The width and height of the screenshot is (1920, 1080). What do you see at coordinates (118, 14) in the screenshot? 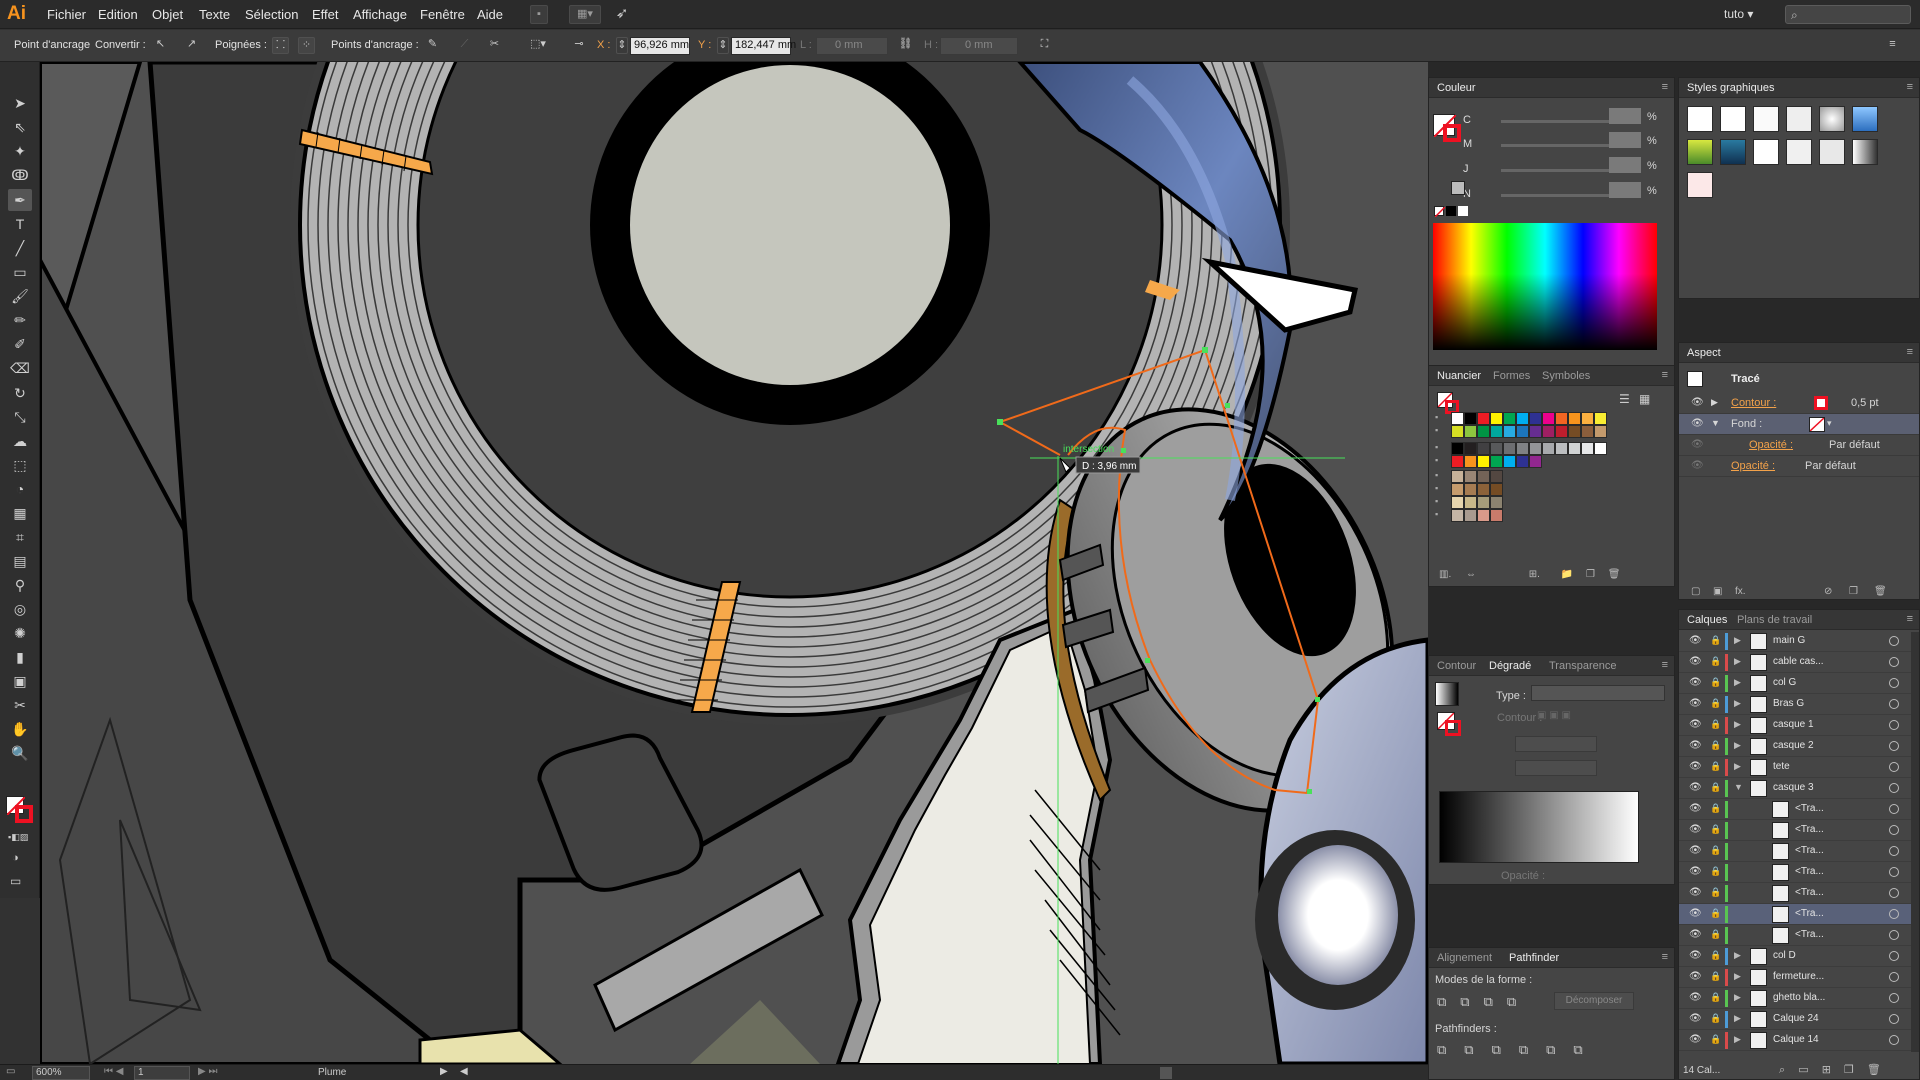
I see `menu-edition: Edition` at bounding box center [118, 14].